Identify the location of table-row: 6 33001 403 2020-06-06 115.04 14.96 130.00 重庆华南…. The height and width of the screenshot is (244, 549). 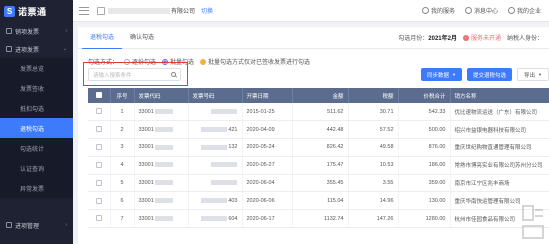
(318, 201).